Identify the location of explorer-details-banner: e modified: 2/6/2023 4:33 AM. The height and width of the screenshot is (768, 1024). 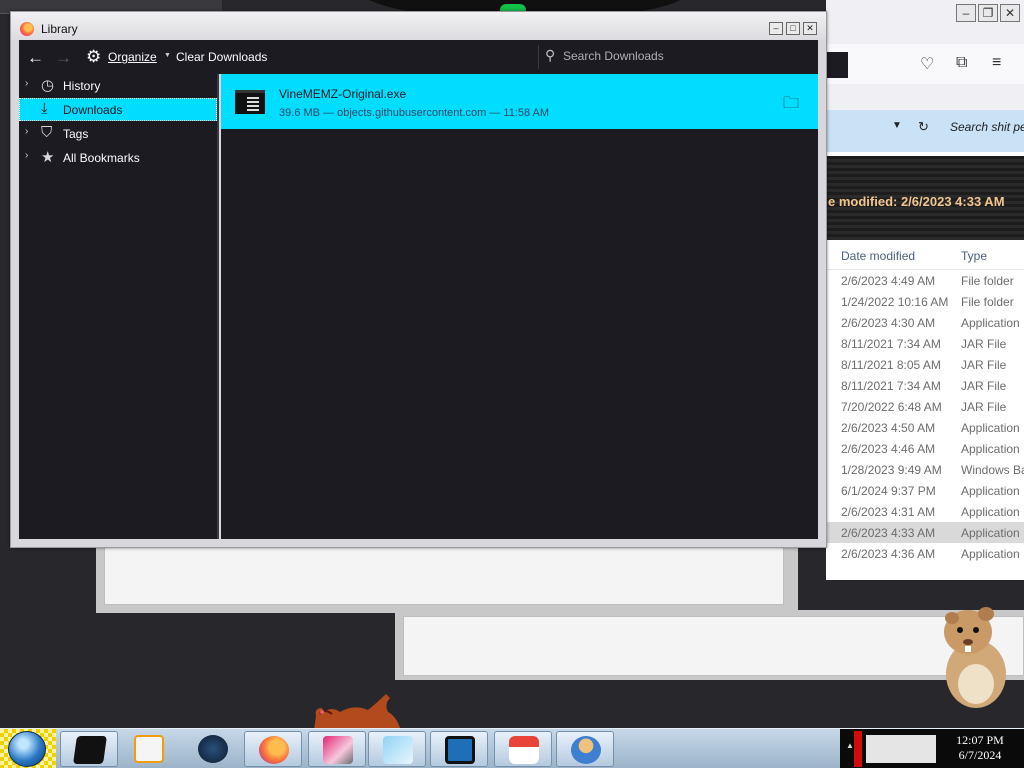
(925, 198).